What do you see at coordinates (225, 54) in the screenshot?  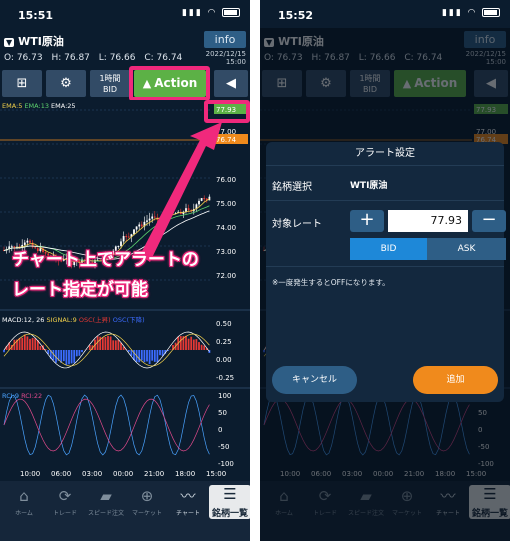 I see `chart-date: 2022/12/15` at bounding box center [225, 54].